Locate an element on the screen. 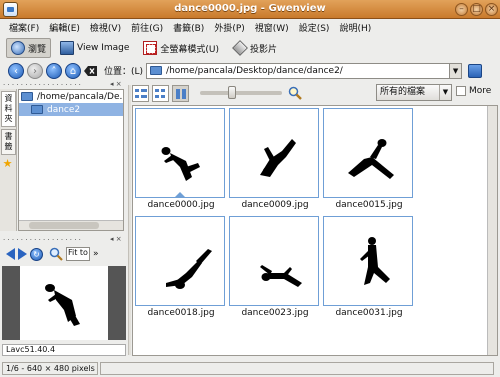  slider-handle is located at coordinates (232, 92).